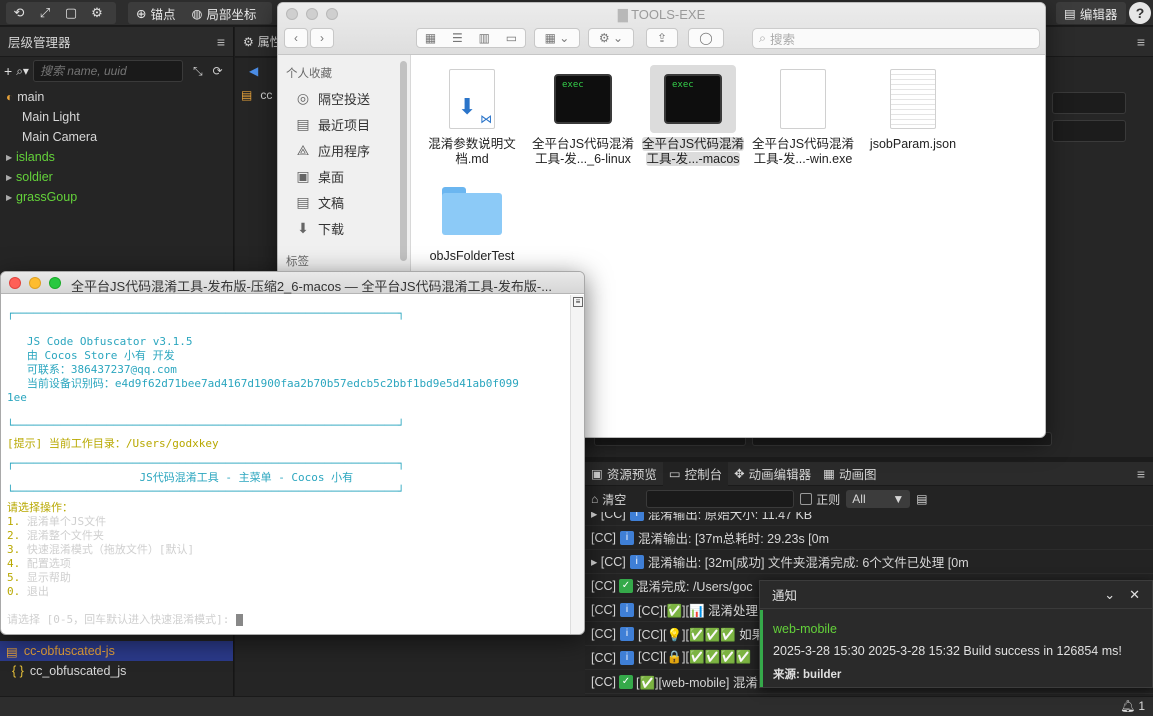 Image resolution: width=1153 pixels, height=716 pixels. Describe the element at coordinates (247, 95) in the screenshot. I see `asset-icon: ▤` at that location.